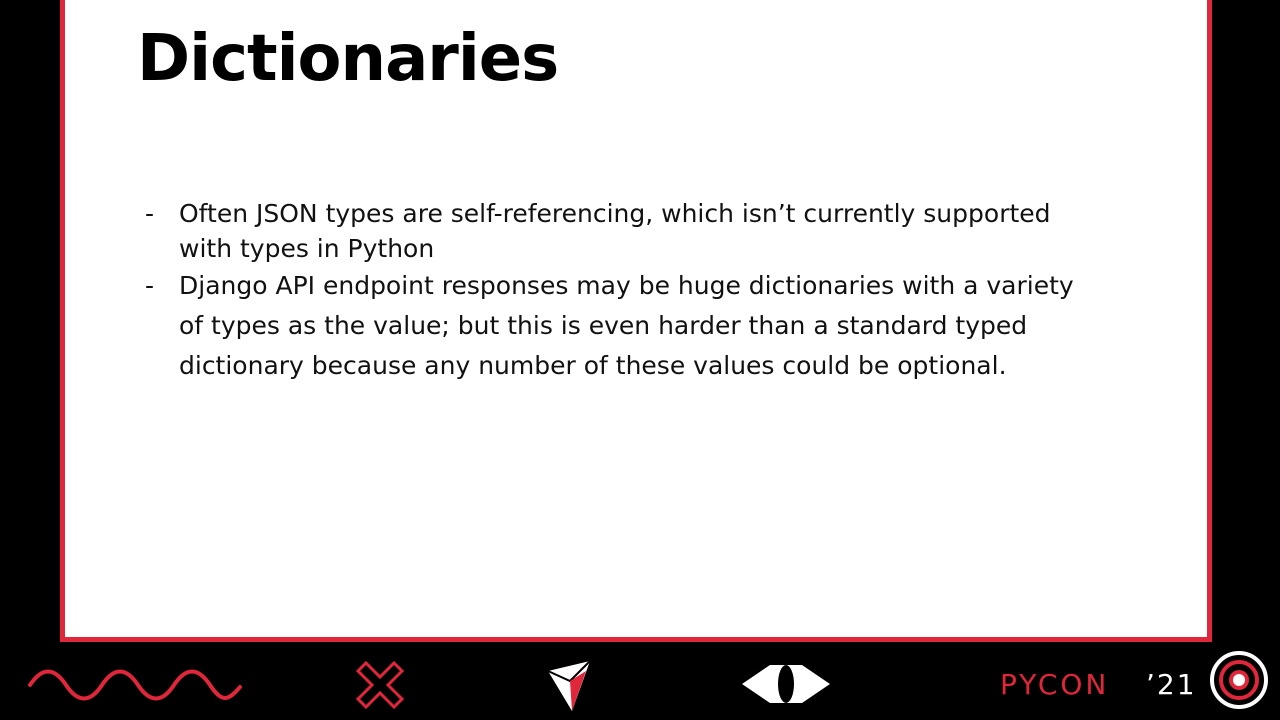  I want to click on wave-icon, so click(135, 685).